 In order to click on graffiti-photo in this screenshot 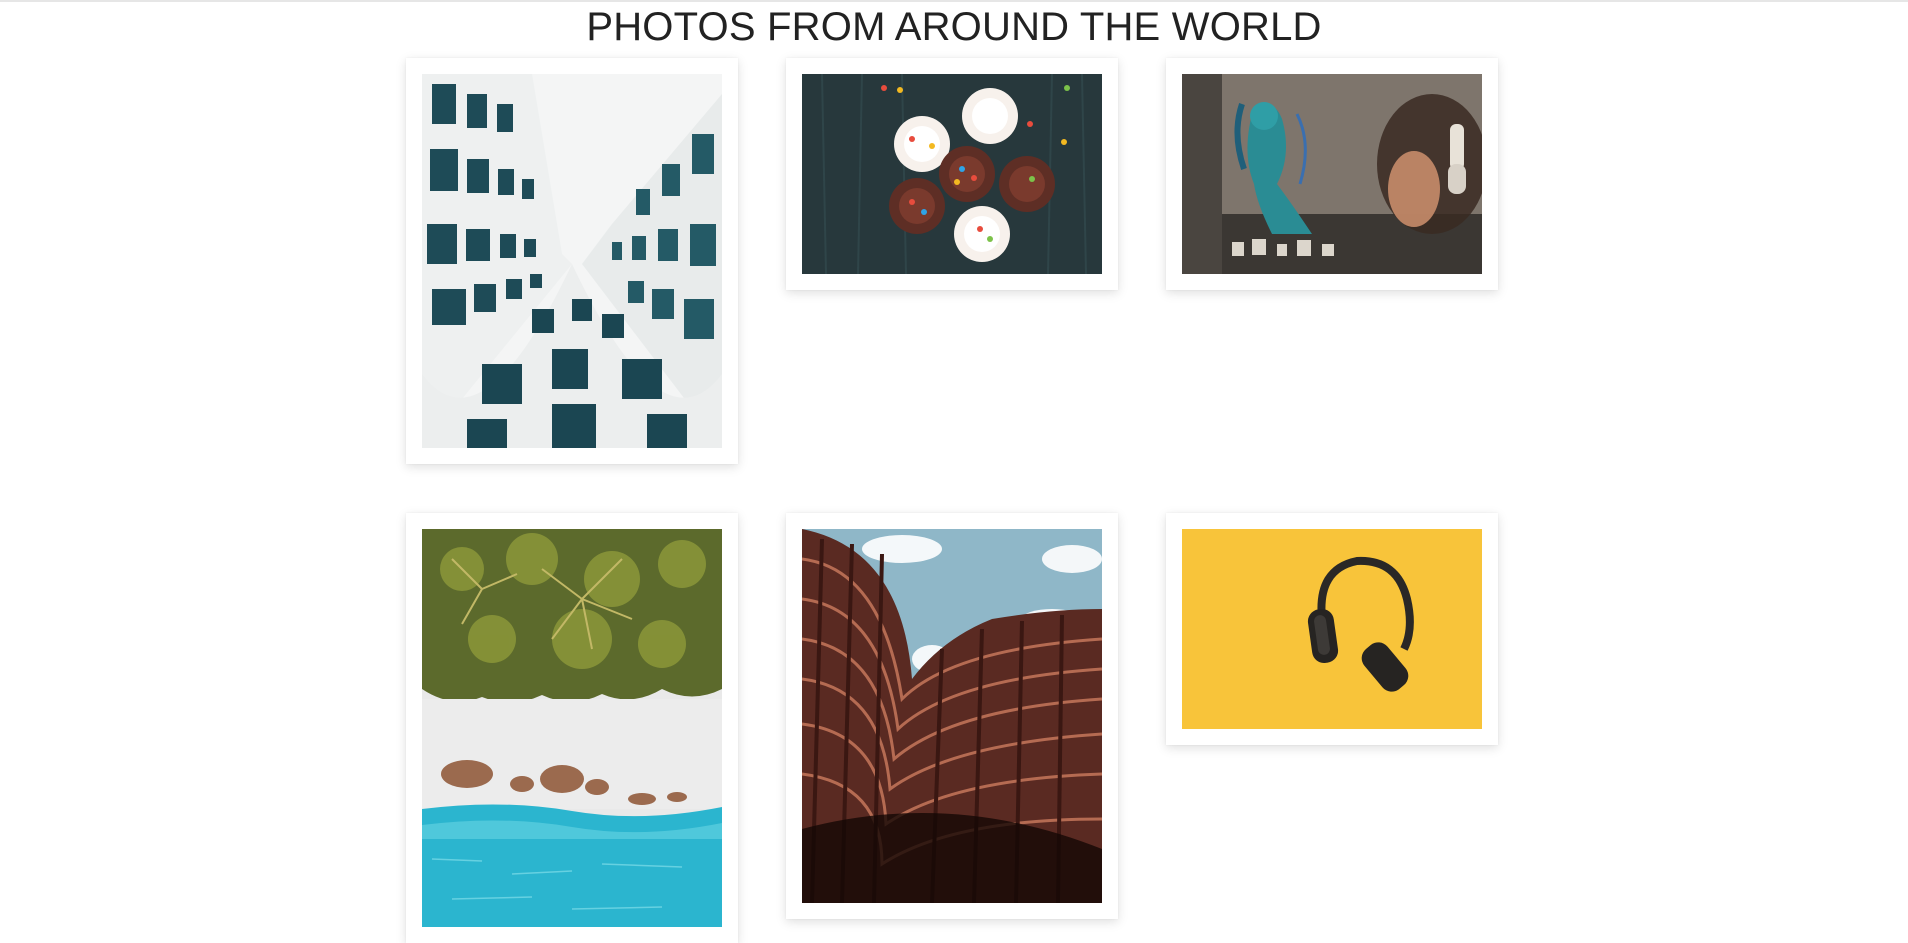, I will do `click(1332, 174)`.